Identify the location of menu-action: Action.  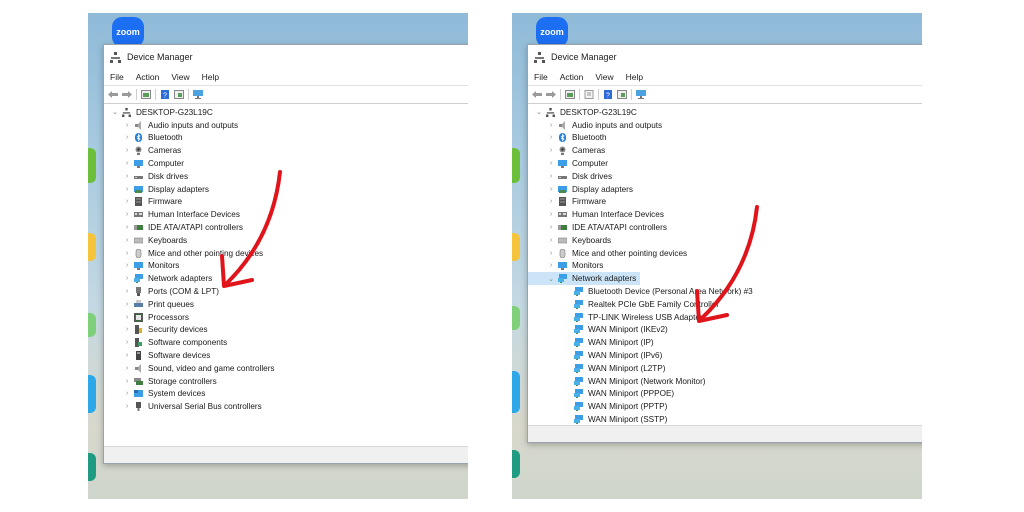
(572, 77).